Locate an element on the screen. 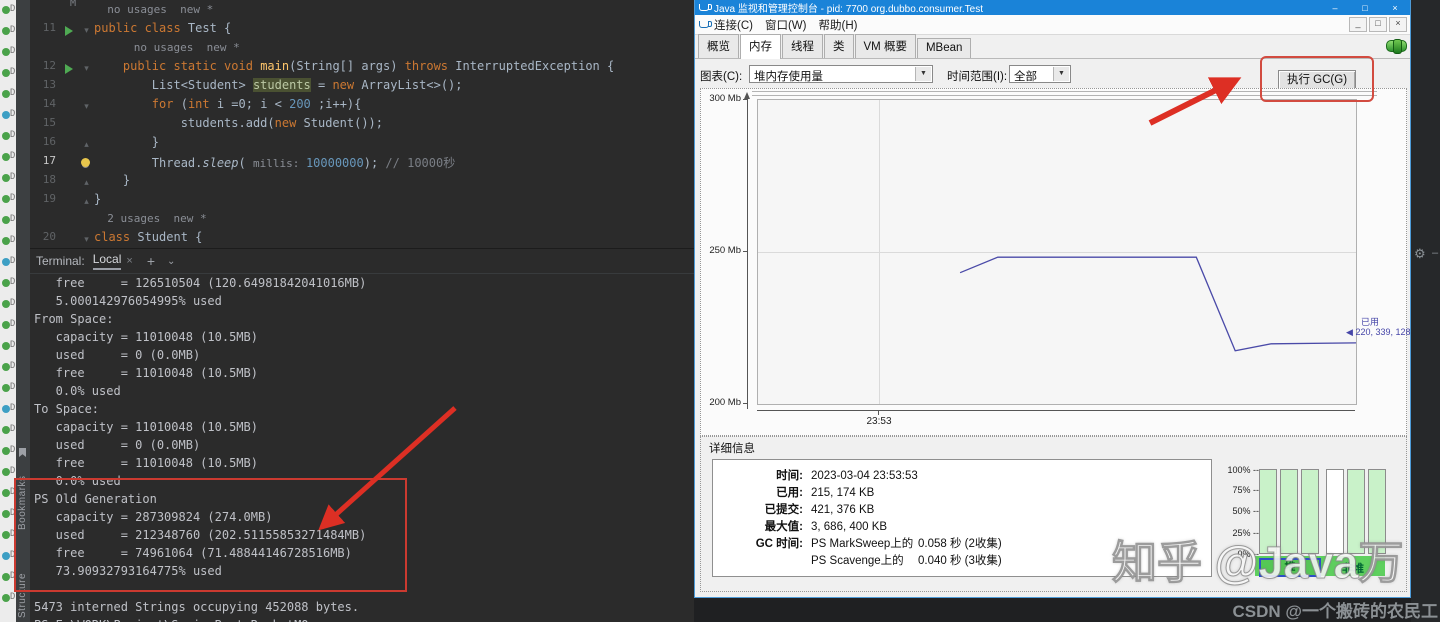 Image resolution: width=1440 pixels, height=622 pixels. jconsole-menubar: 连接(C) 窗口(W) 帮助(H) _ □ × is located at coordinates (1052, 25).